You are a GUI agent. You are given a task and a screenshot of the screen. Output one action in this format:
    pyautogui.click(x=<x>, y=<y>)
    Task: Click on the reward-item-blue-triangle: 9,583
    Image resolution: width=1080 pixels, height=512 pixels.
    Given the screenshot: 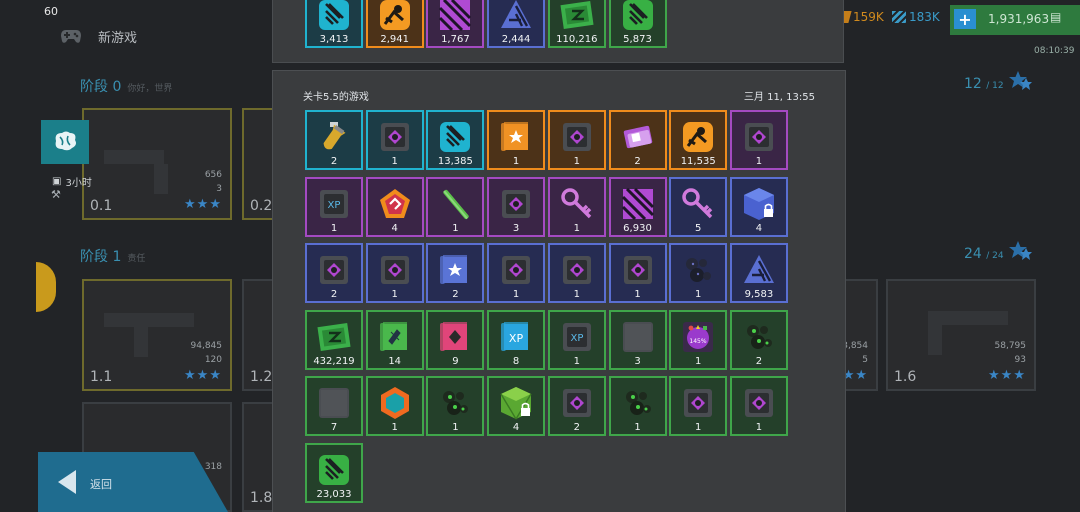 What is the action you would take?
    pyautogui.click(x=758, y=273)
    